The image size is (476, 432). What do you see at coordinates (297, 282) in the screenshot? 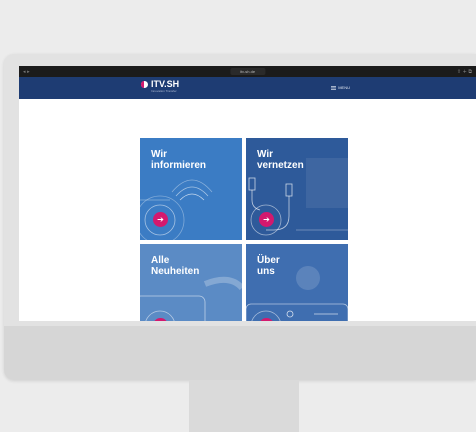
I see `tile-ueber-uns: Über uns ➔` at bounding box center [297, 282].